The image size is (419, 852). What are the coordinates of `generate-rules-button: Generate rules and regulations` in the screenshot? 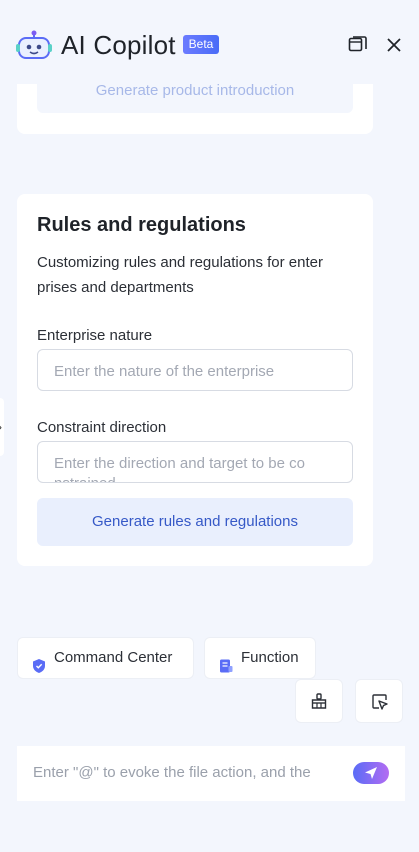 It's located at (195, 522).